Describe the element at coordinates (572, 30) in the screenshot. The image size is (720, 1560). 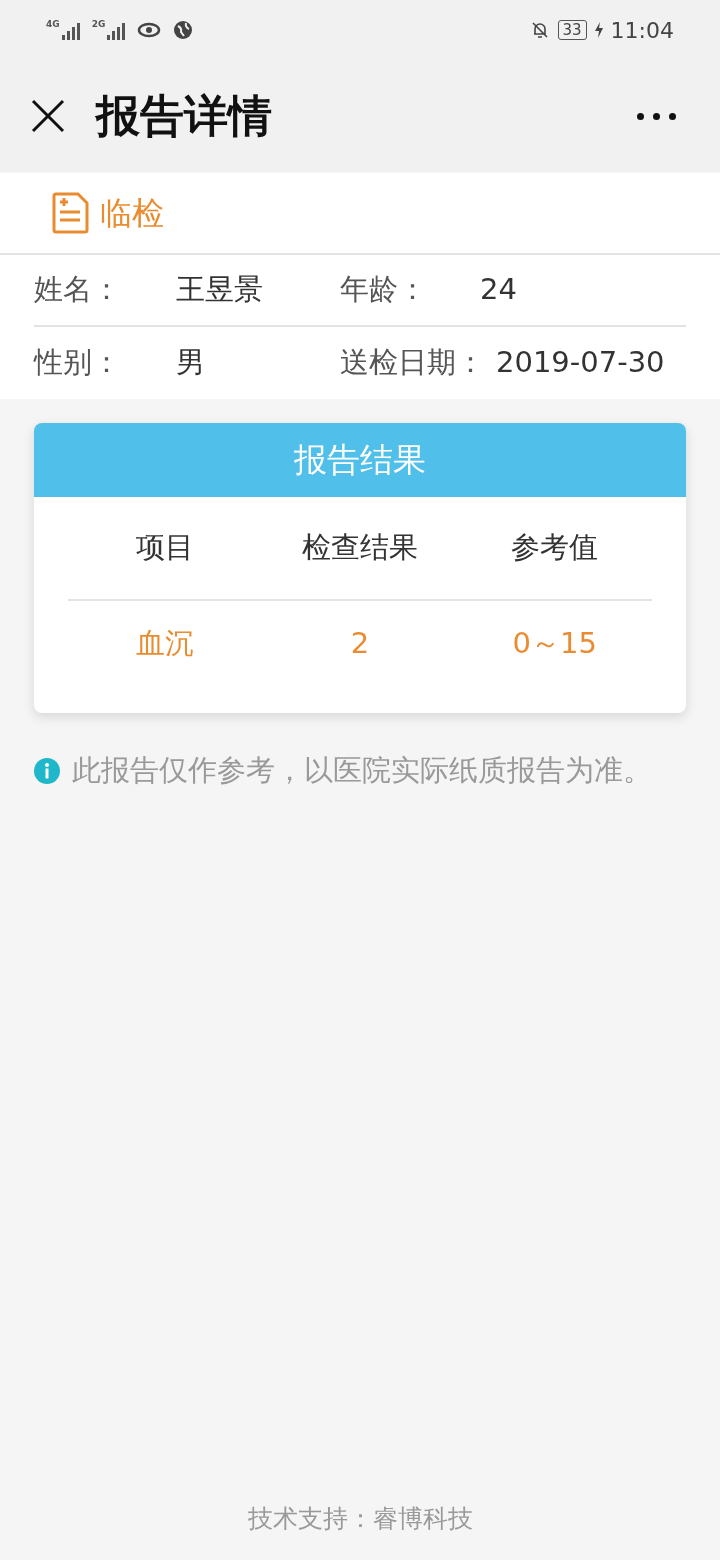
I see `battery-indicator: 33` at that location.